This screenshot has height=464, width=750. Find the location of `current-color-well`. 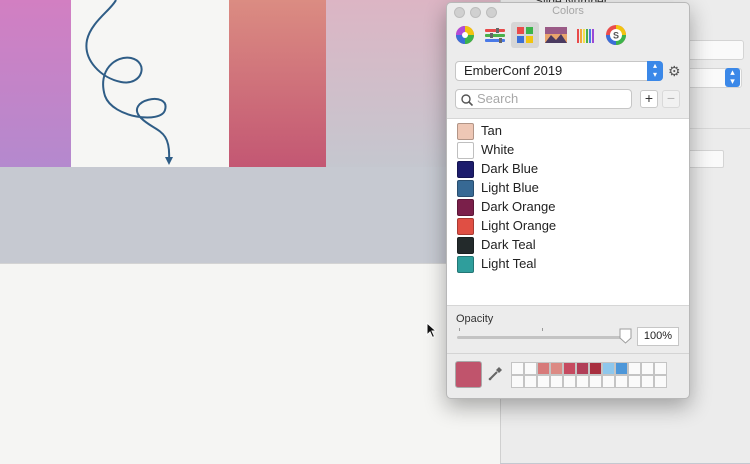

current-color-well is located at coordinates (468, 374).